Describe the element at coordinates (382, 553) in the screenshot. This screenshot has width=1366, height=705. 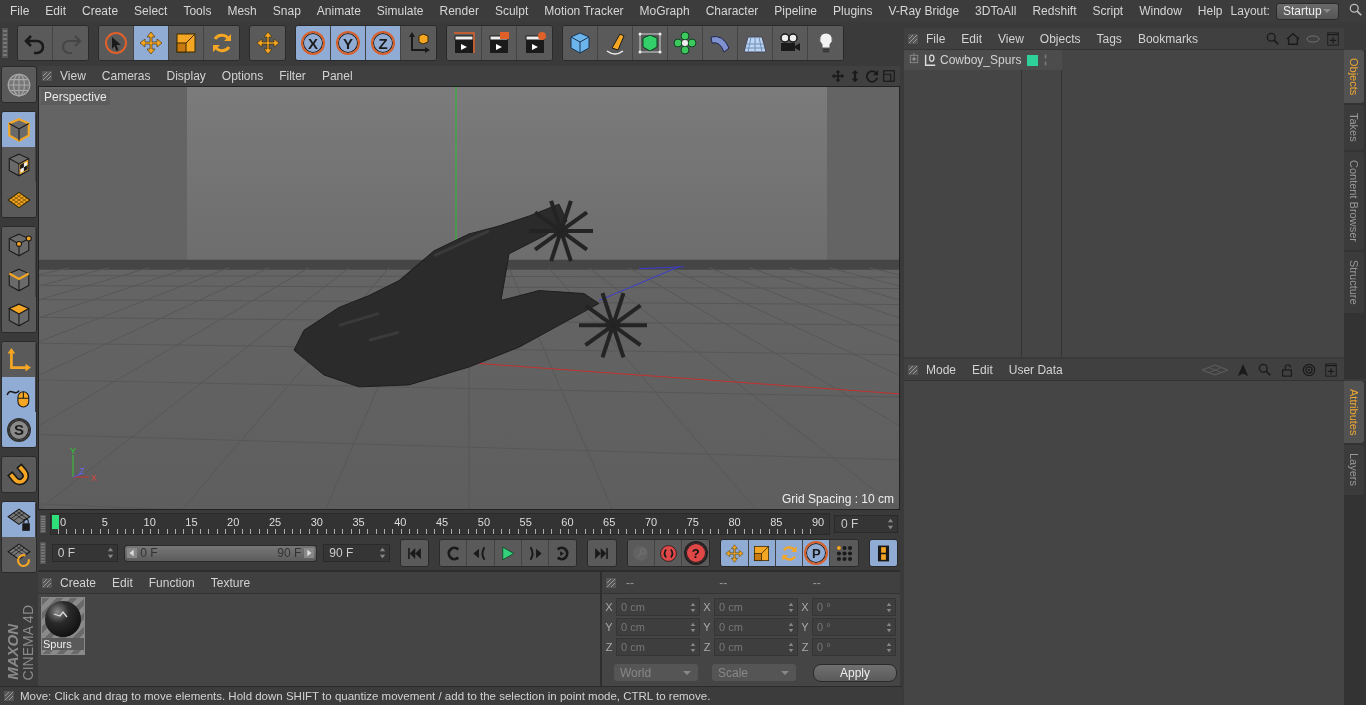
I see `spin-arrows-icon` at that location.